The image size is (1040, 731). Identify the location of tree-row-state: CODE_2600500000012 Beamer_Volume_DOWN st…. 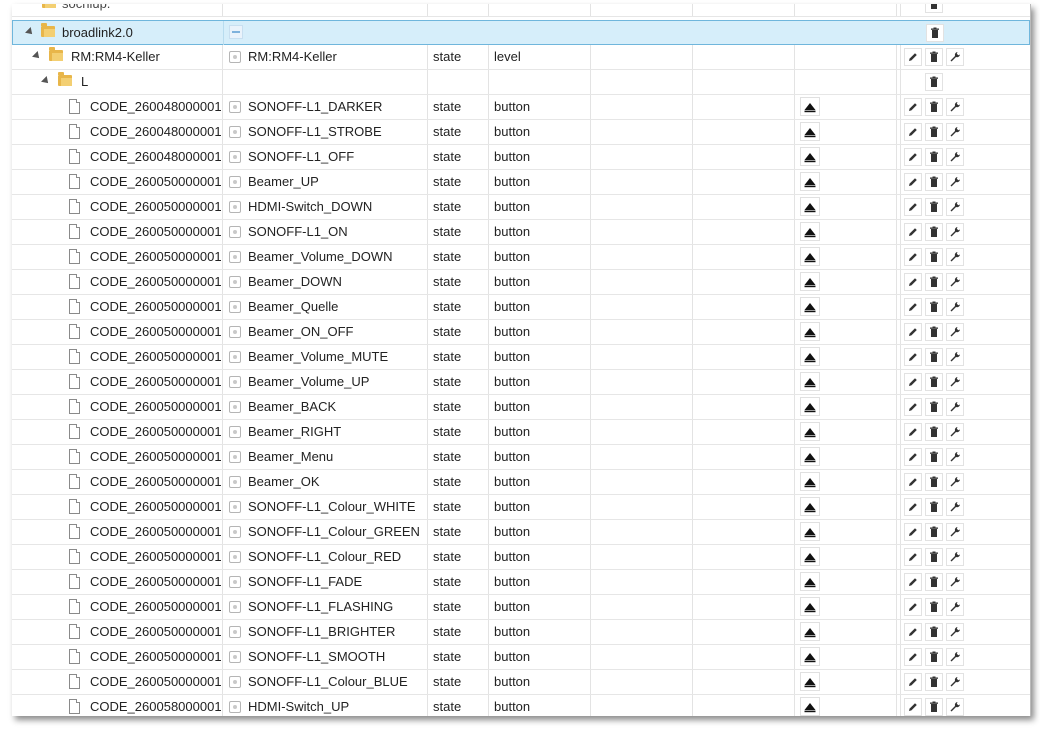
(521, 257).